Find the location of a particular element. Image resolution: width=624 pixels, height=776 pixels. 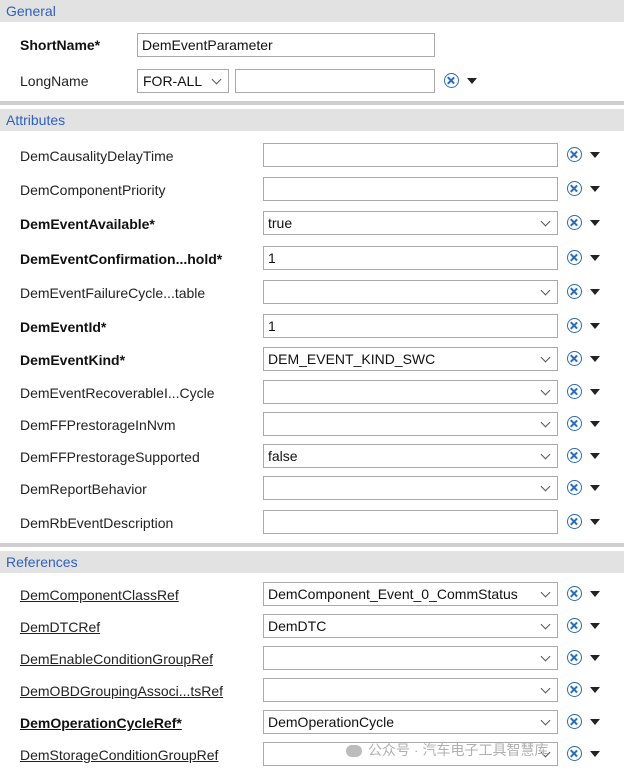

label-demeventfailurecycle-table: DemEventFailureCycle...table is located at coordinates (113, 293).